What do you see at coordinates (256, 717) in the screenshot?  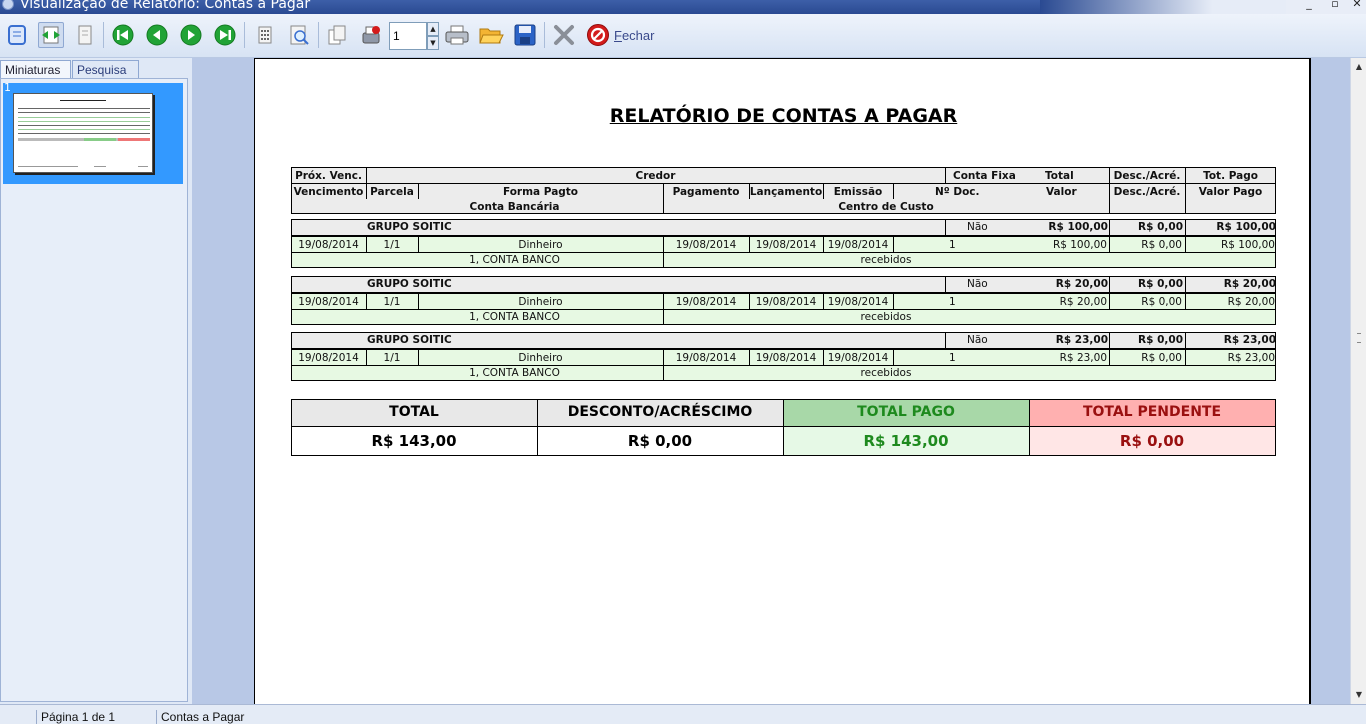 I see `status-report-name: Contas a Pagar` at bounding box center [256, 717].